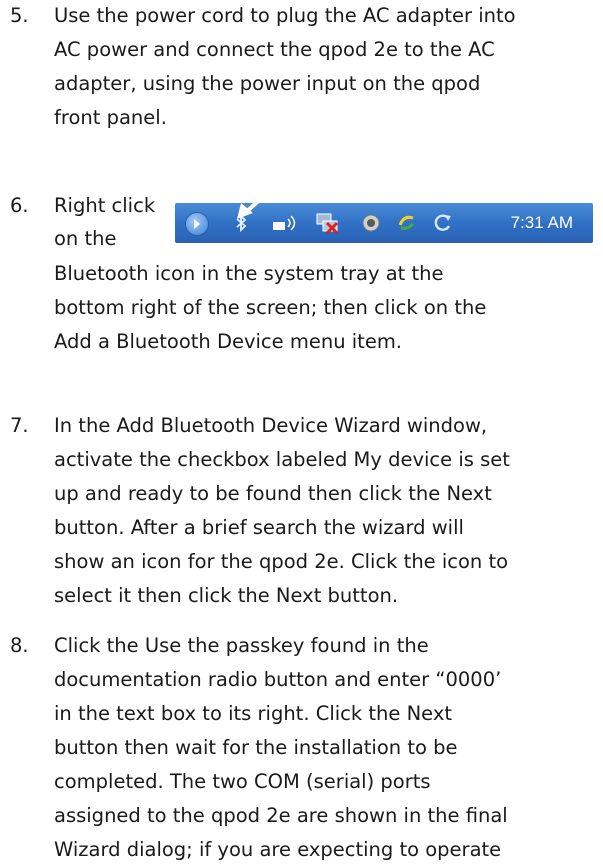 The width and height of the screenshot is (603, 866). What do you see at coordinates (105, 205) in the screenshot?
I see `step-text-line: Right click` at bounding box center [105, 205].